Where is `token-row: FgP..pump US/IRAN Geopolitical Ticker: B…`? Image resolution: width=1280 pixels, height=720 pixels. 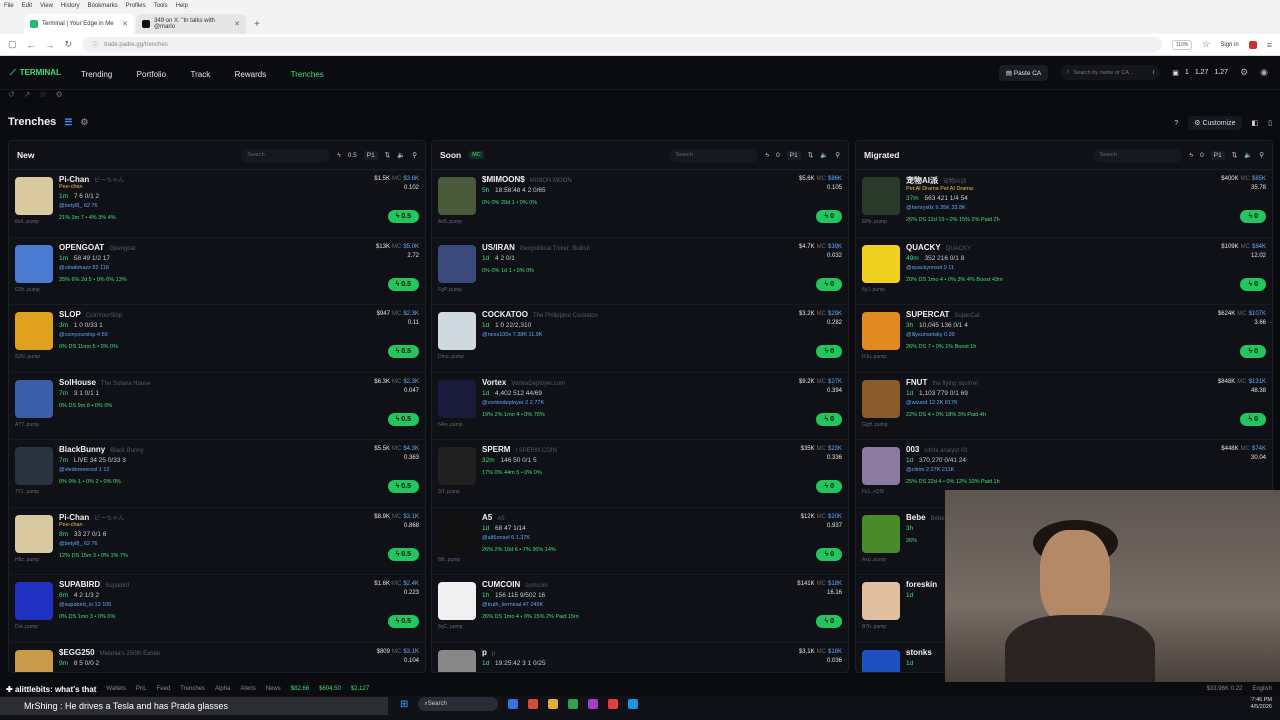 token-row: FgP..pump US/IRAN Geopolitical Ticker: B… is located at coordinates (640, 271).